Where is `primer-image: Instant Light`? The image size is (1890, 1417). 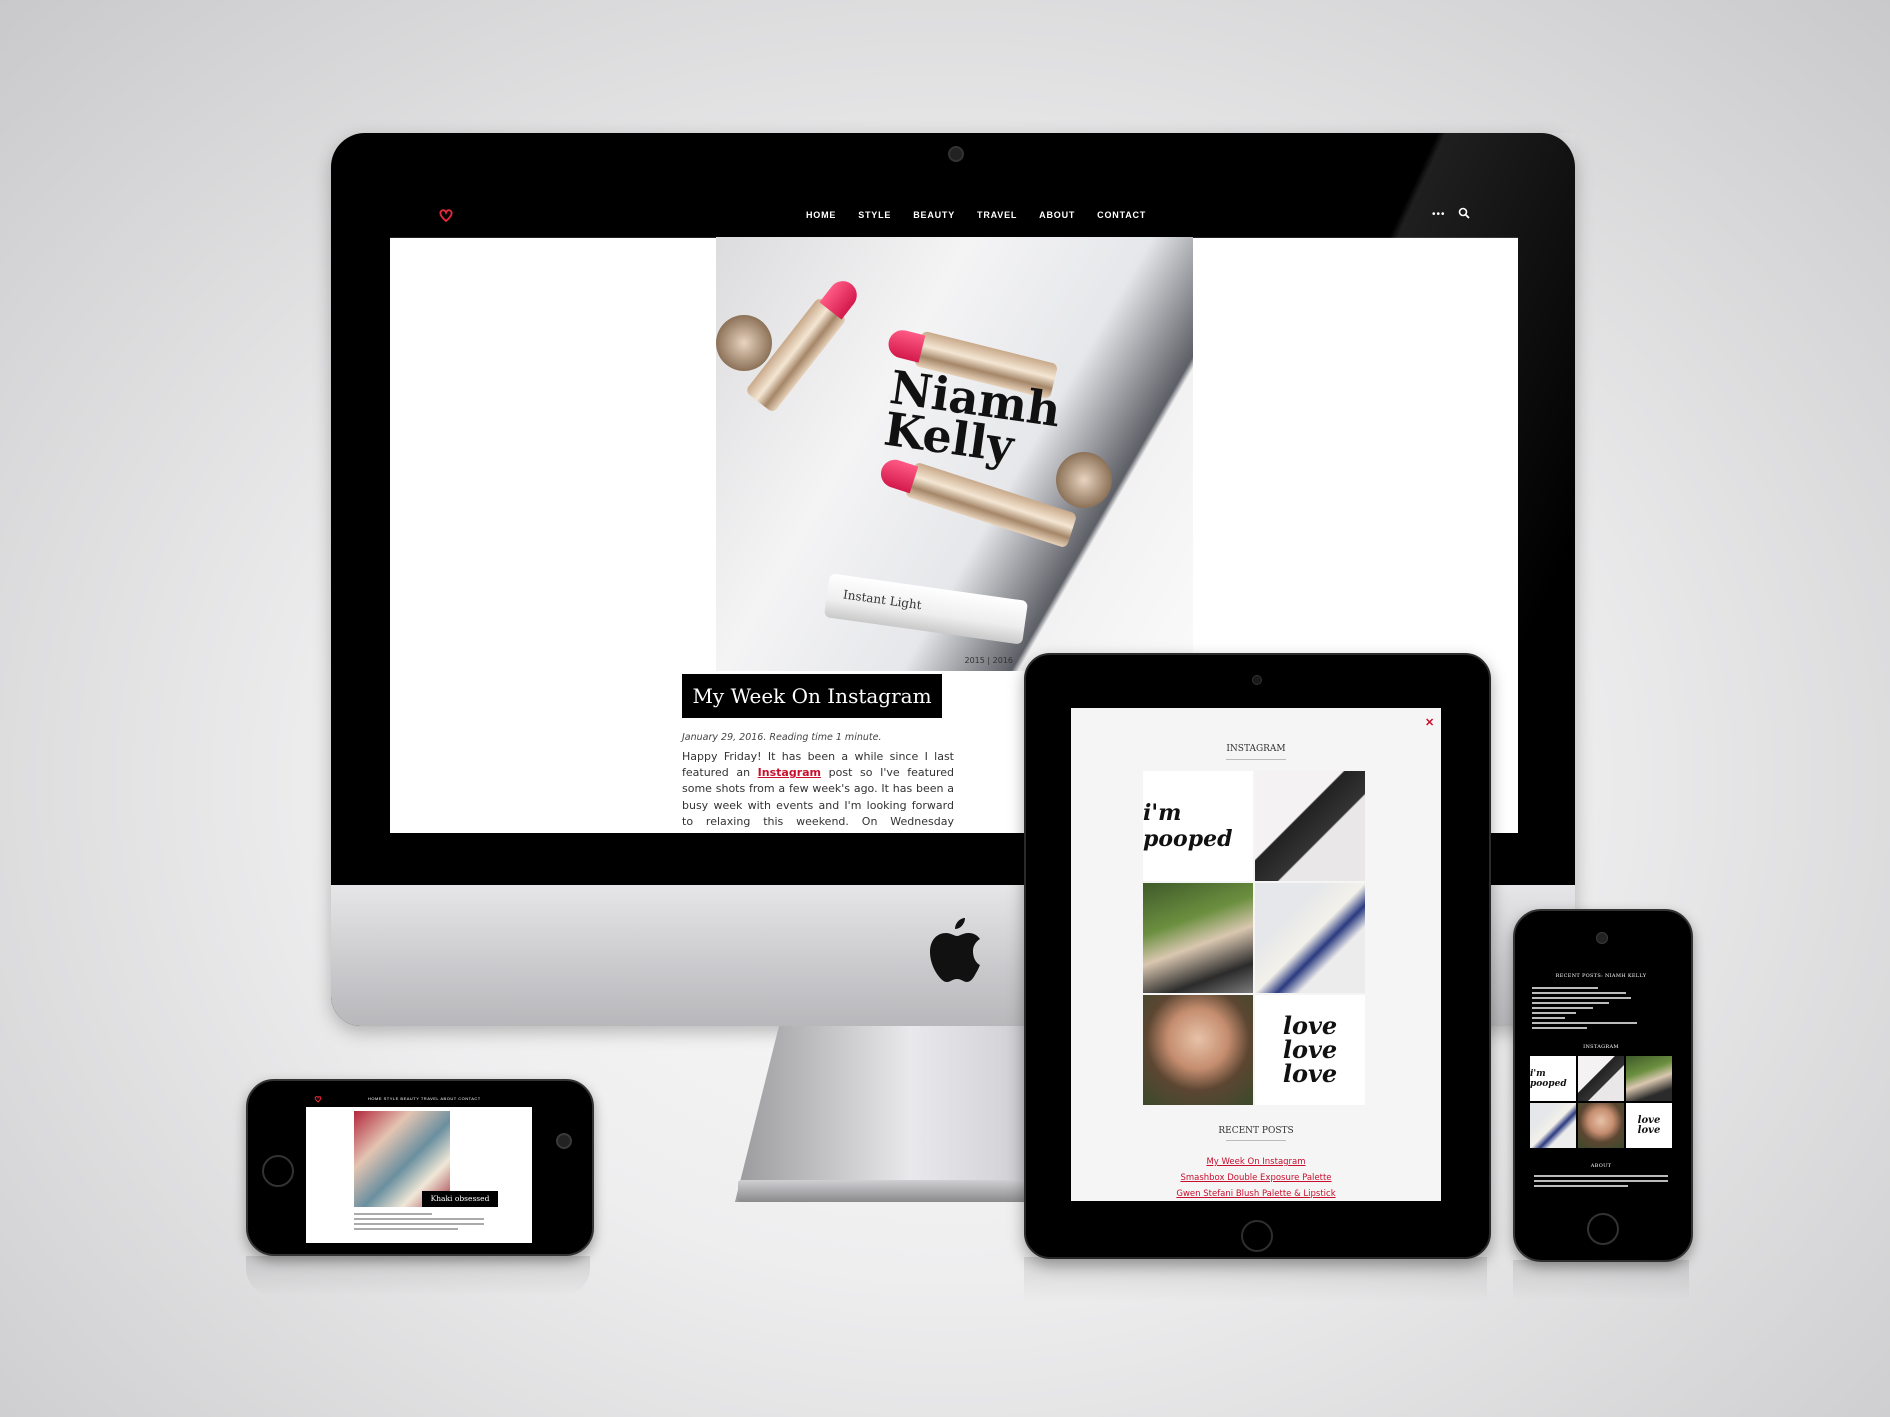 primer-image: Instant Light is located at coordinates (926, 609).